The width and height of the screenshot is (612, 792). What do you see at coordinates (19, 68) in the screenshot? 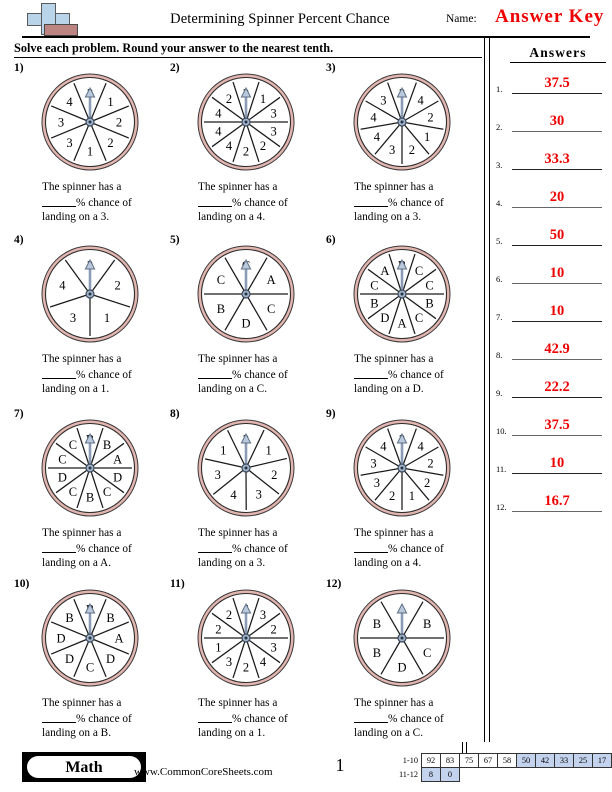
I see `problem-number: 1)` at bounding box center [19, 68].